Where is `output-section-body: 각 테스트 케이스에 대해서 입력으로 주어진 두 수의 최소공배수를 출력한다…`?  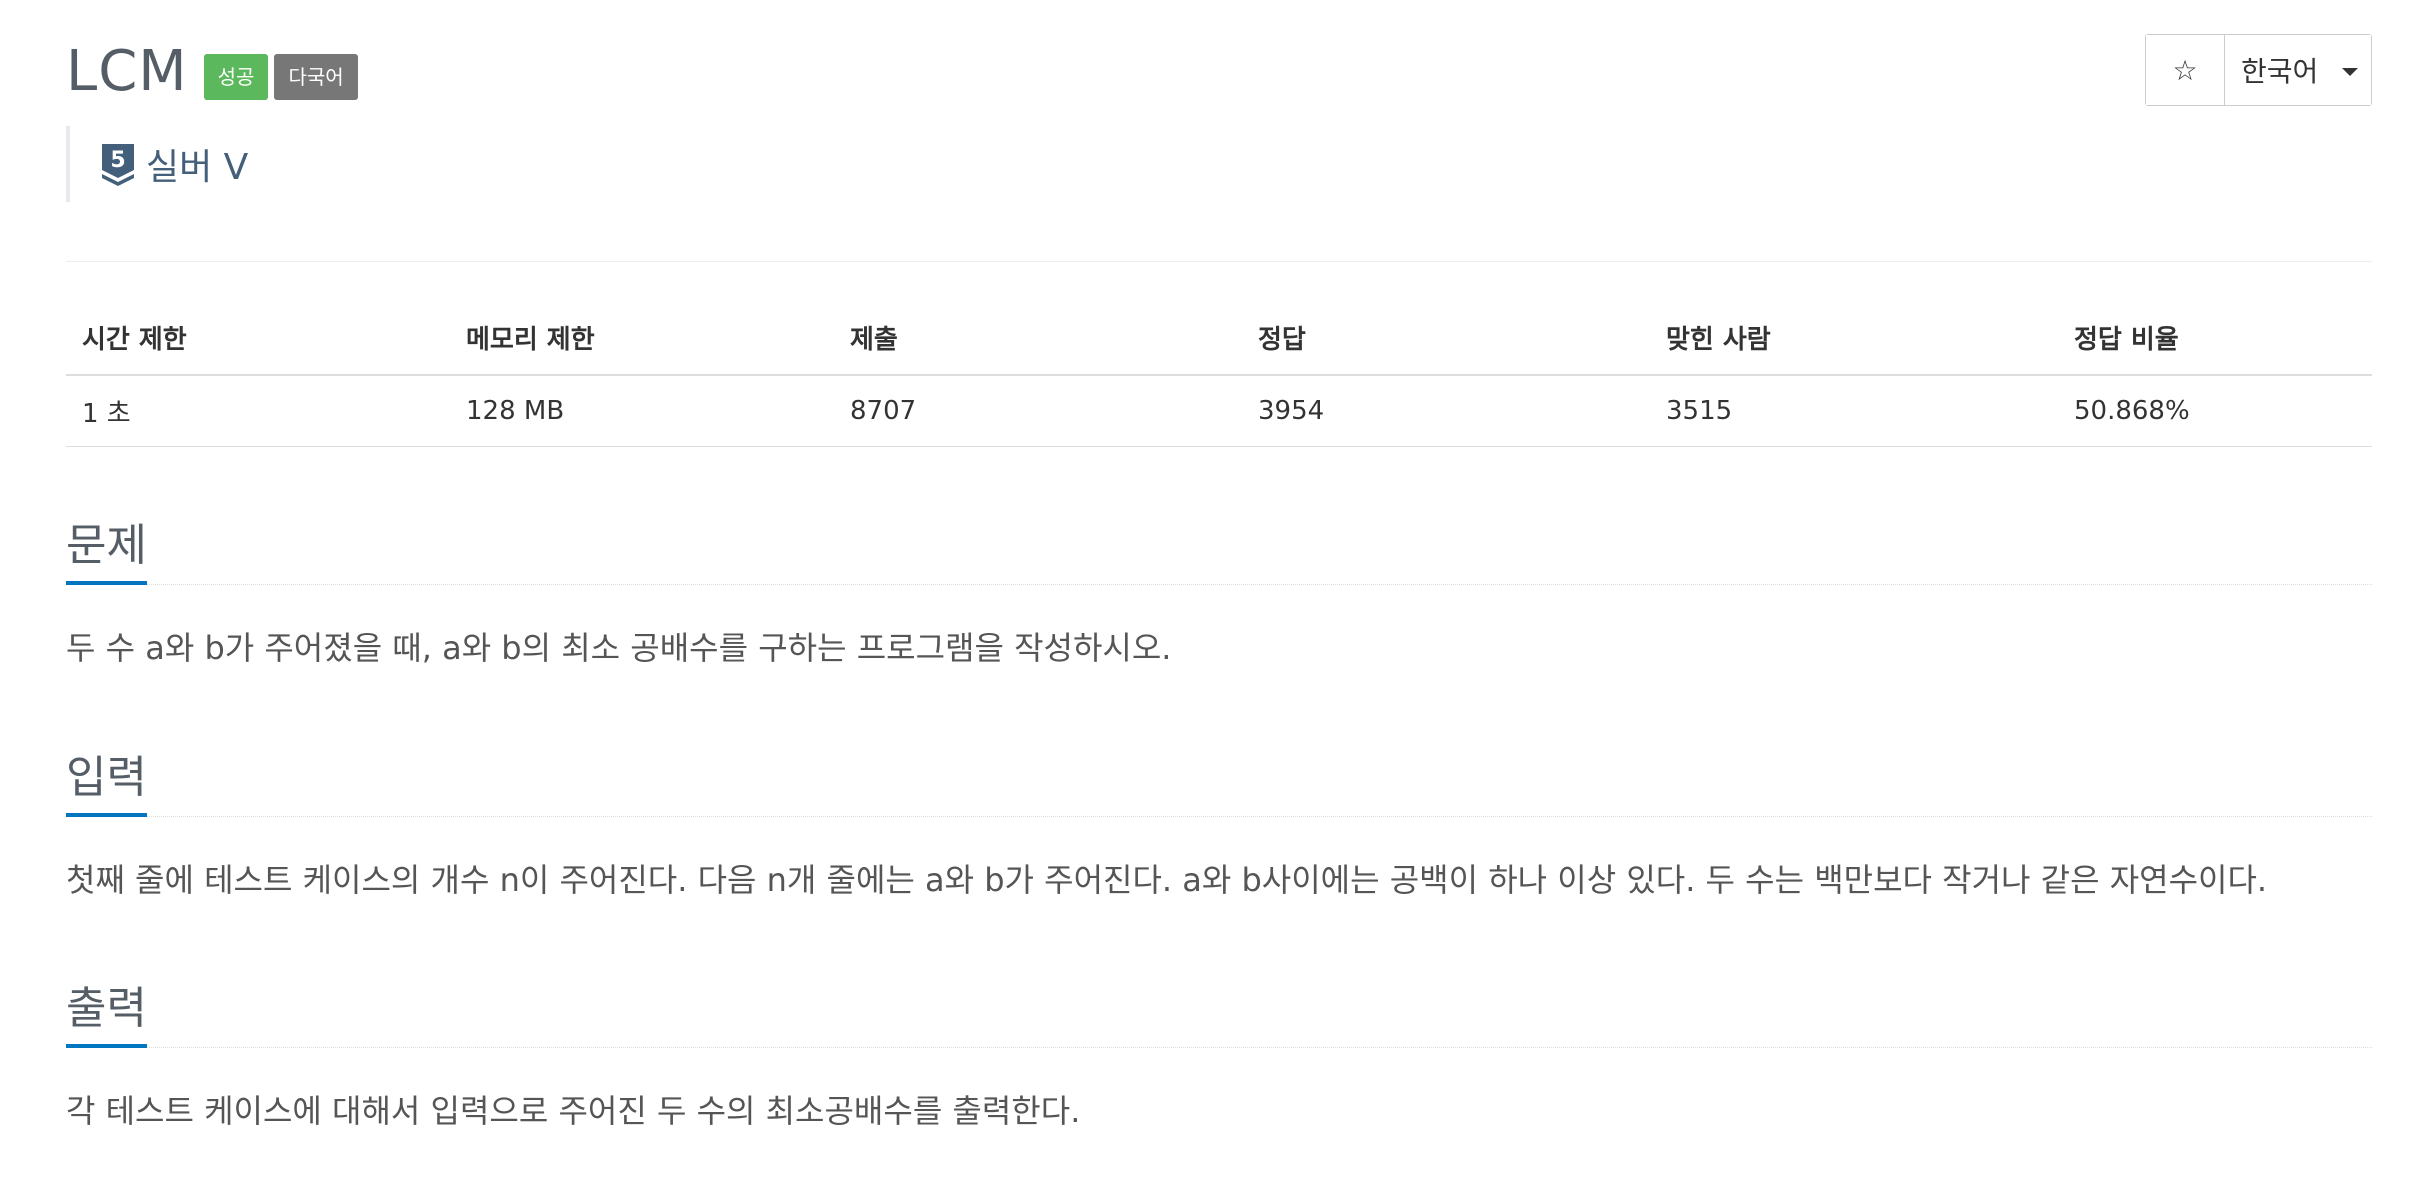 output-section-body: 각 테스트 케이스에 대해서 입력으로 주어진 두 수의 최소공배수를 출력한다… is located at coordinates (573, 1111).